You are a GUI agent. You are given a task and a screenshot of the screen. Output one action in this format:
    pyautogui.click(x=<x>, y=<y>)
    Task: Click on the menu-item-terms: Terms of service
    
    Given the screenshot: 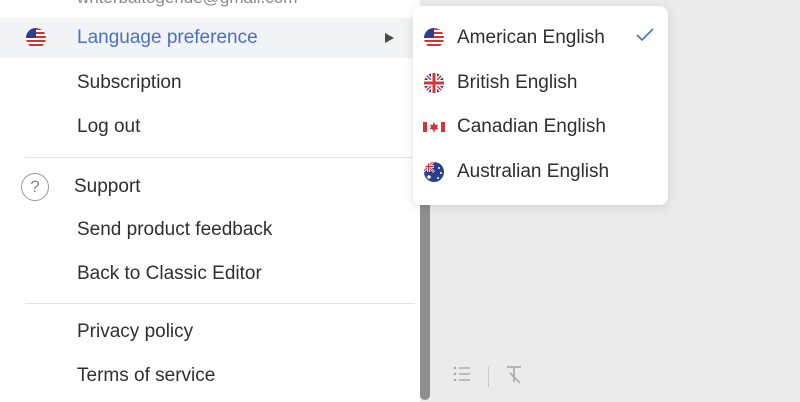 What is the action you would take?
    pyautogui.click(x=210, y=376)
    